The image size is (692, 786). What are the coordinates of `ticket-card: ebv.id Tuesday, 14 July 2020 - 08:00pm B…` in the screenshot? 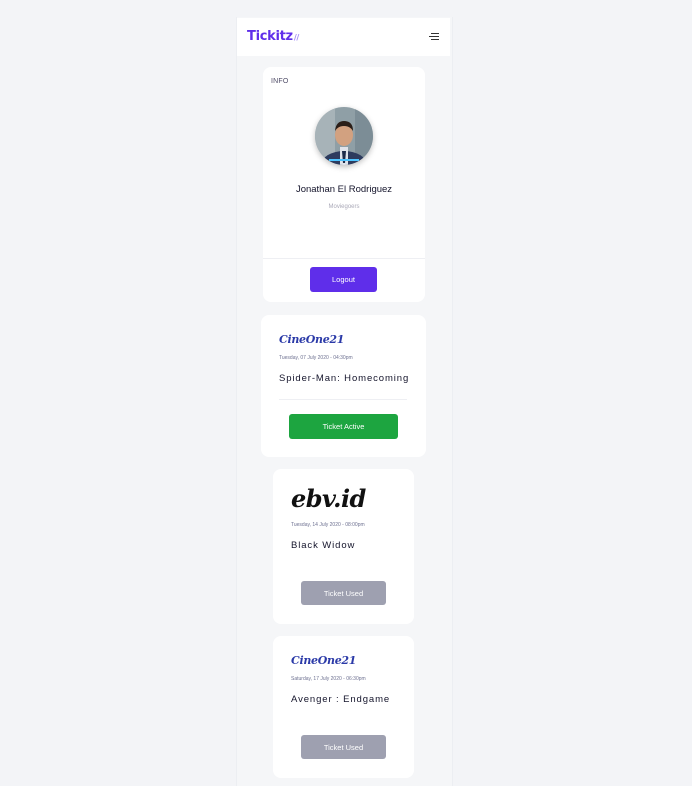 It's located at (343, 546).